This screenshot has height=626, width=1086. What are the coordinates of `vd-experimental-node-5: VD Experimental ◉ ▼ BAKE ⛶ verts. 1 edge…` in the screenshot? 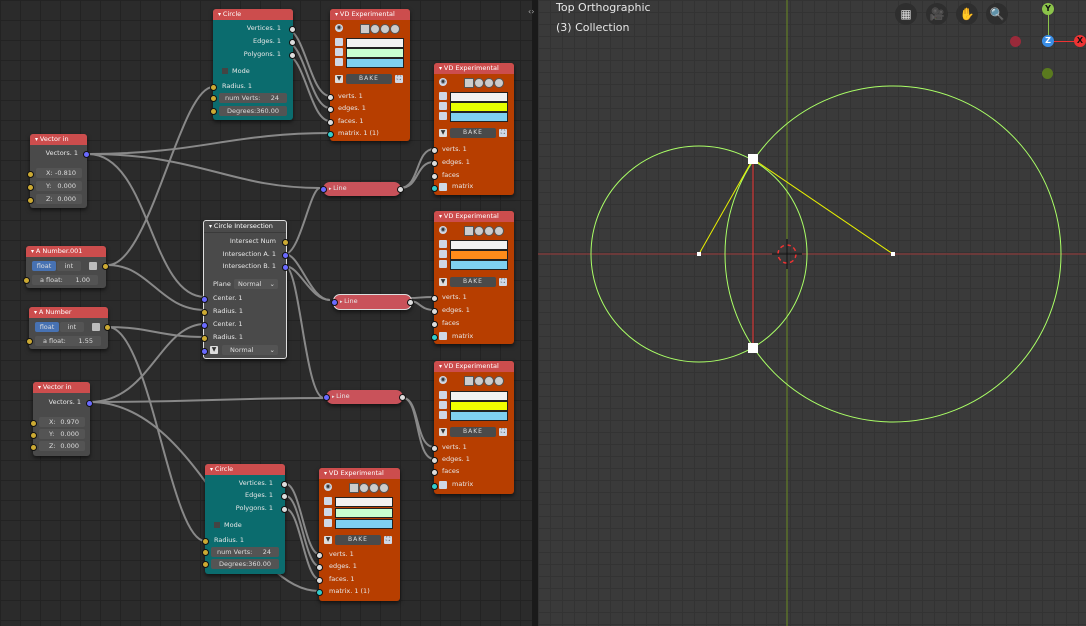 It's located at (358, 534).